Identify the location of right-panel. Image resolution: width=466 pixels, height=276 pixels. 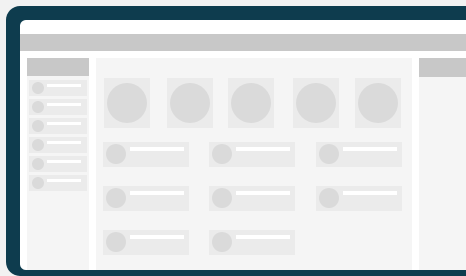
(442, 164).